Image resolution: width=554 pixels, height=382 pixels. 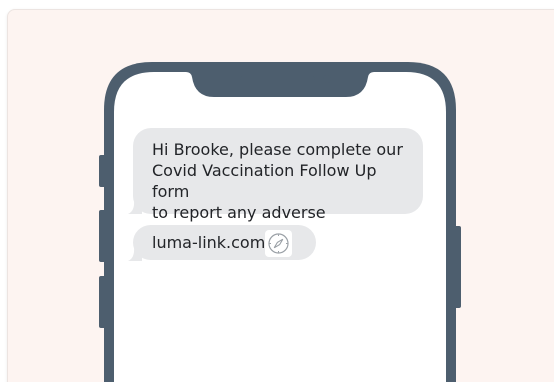 What do you see at coordinates (135, 207) in the screenshot?
I see `message-bubble-tail` at bounding box center [135, 207].